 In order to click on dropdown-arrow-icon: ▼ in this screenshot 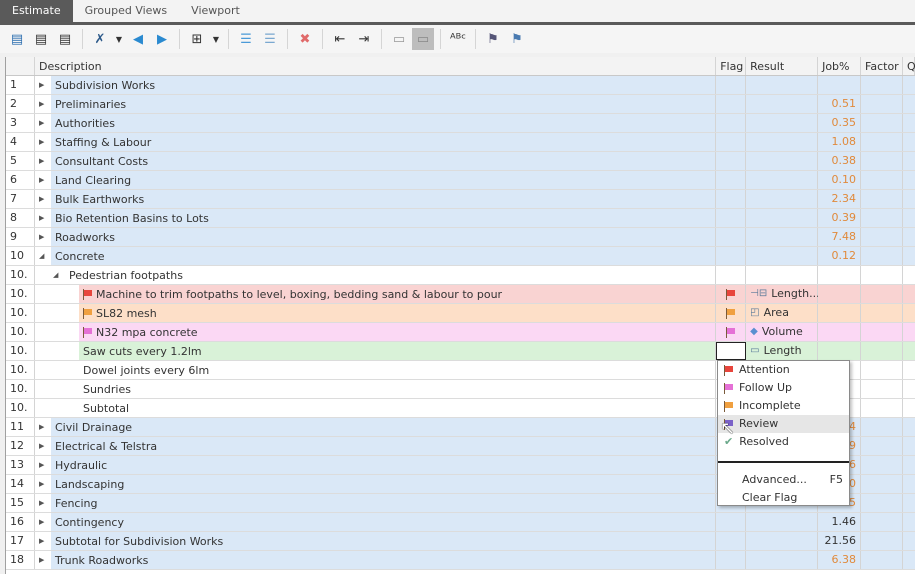, I will do `click(216, 39)`.